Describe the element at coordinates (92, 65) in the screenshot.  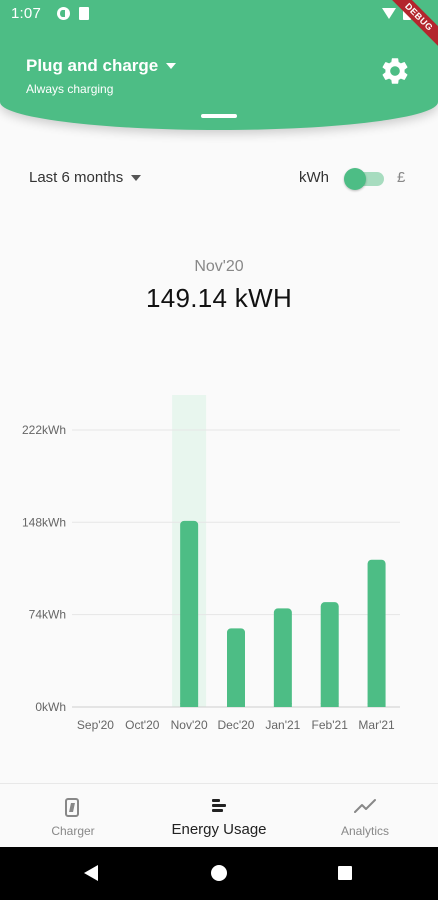
I see `charge-mode-label: Plug and charge` at that location.